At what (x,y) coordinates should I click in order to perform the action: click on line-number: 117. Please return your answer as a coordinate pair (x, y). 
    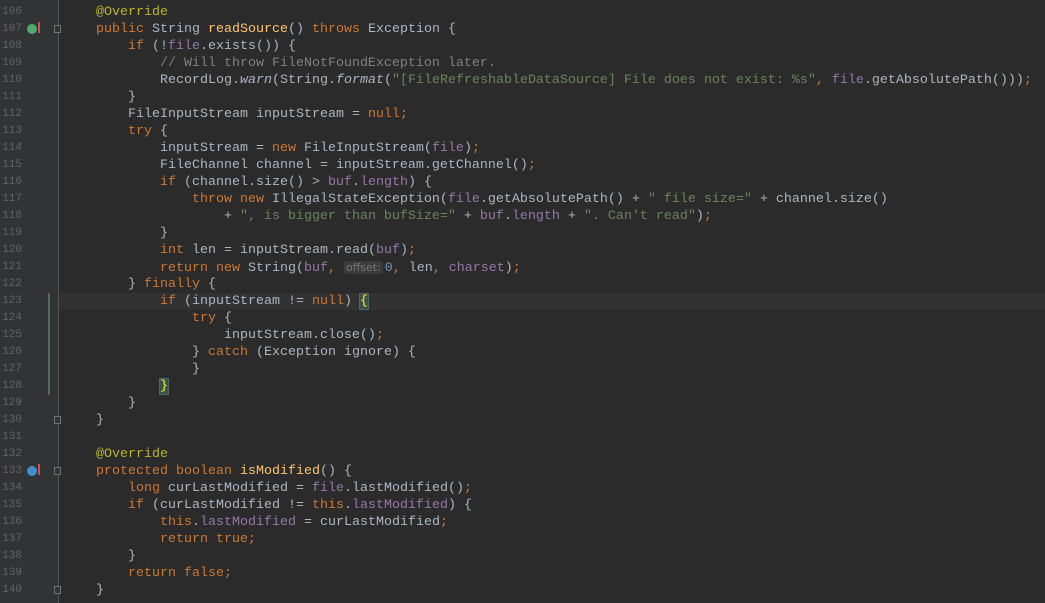
    Looking at the image, I should click on (12, 199).